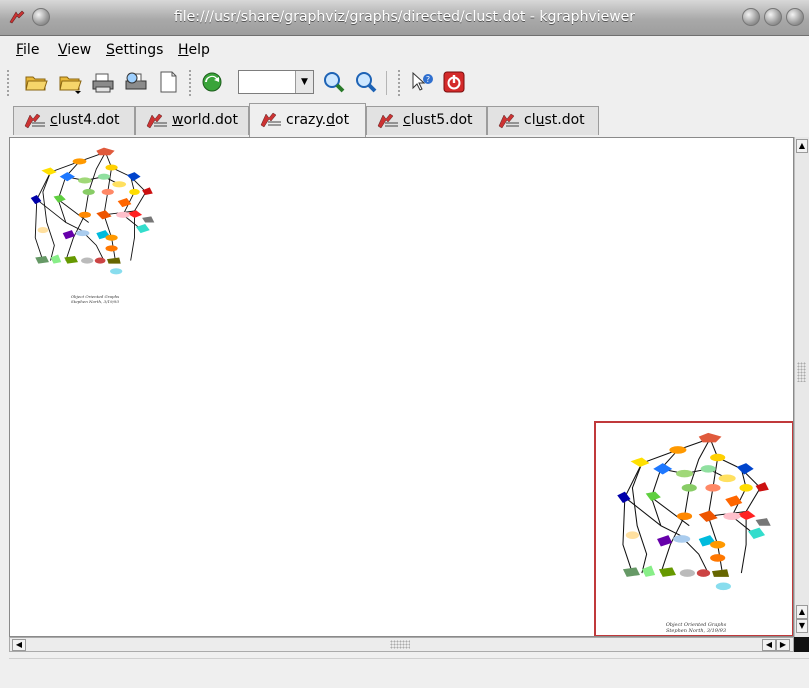 The width and height of the screenshot is (809, 688). I want to click on quit-icon, so click(454, 82).